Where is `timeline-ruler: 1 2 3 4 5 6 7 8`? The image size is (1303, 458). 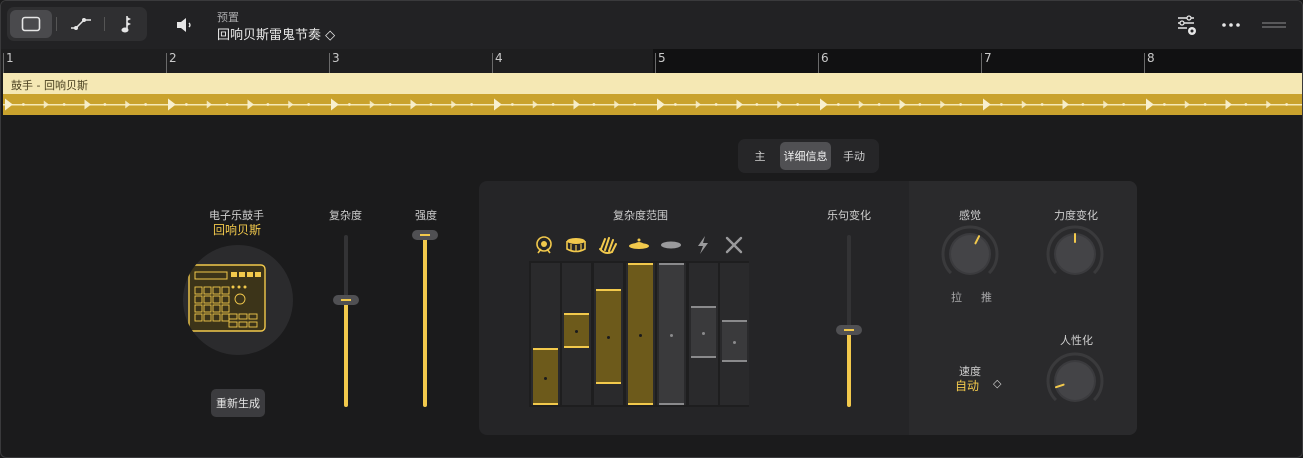 timeline-ruler: 1 2 3 4 5 6 7 8 is located at coordinates (651, 61).